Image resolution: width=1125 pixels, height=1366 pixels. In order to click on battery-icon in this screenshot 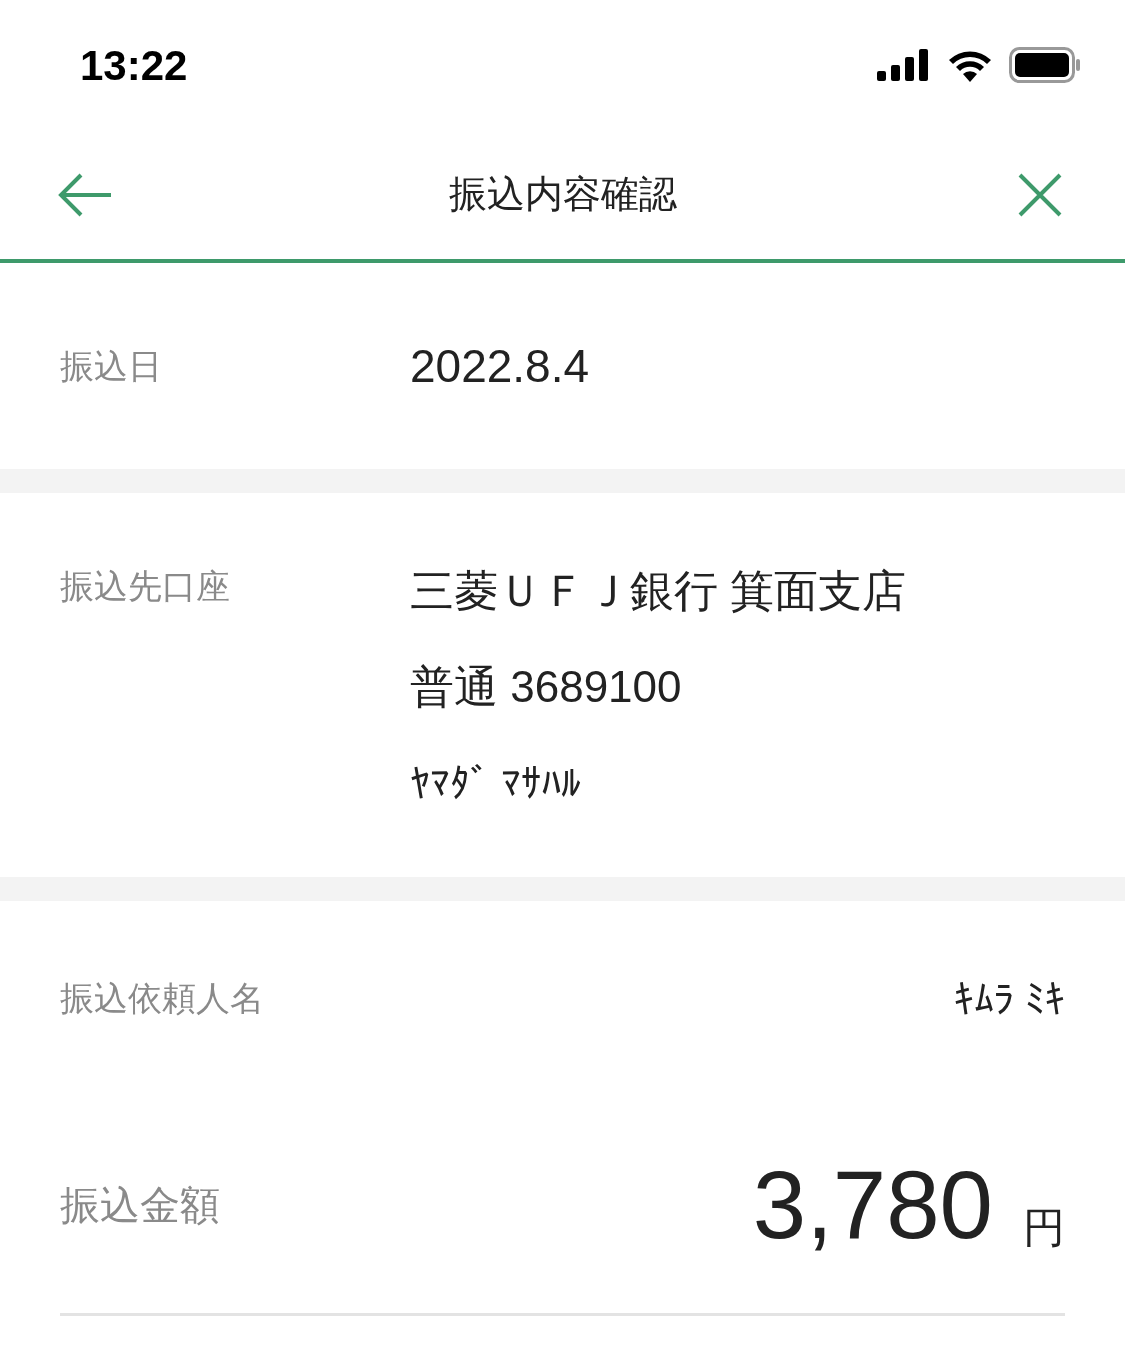, I will do `click(1045, 65)`.